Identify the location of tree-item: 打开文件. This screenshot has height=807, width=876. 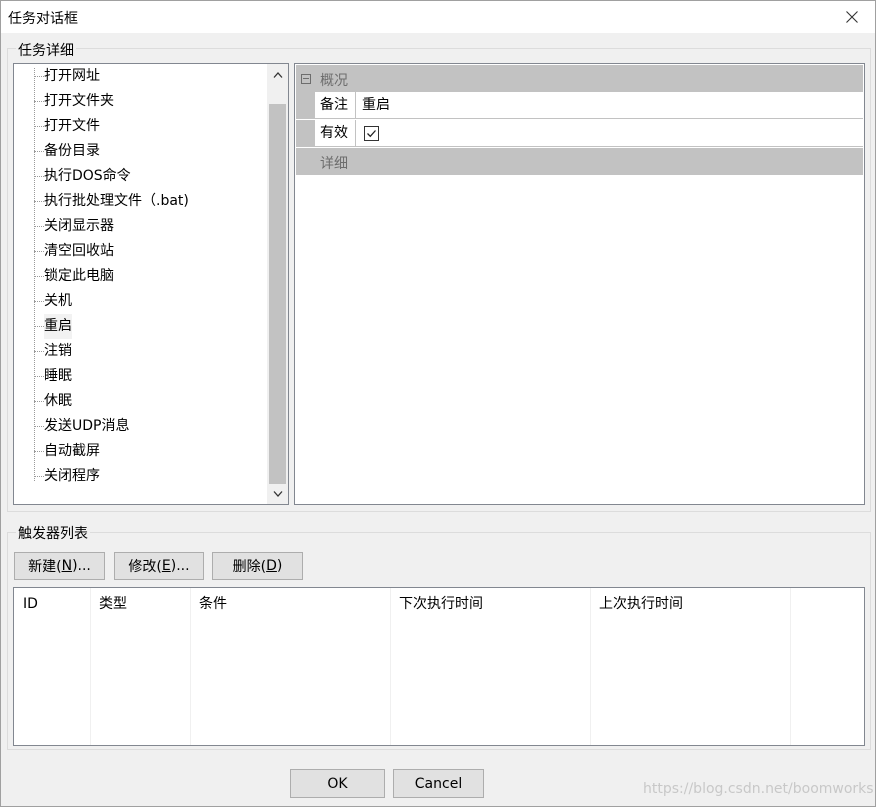
(140, 126).